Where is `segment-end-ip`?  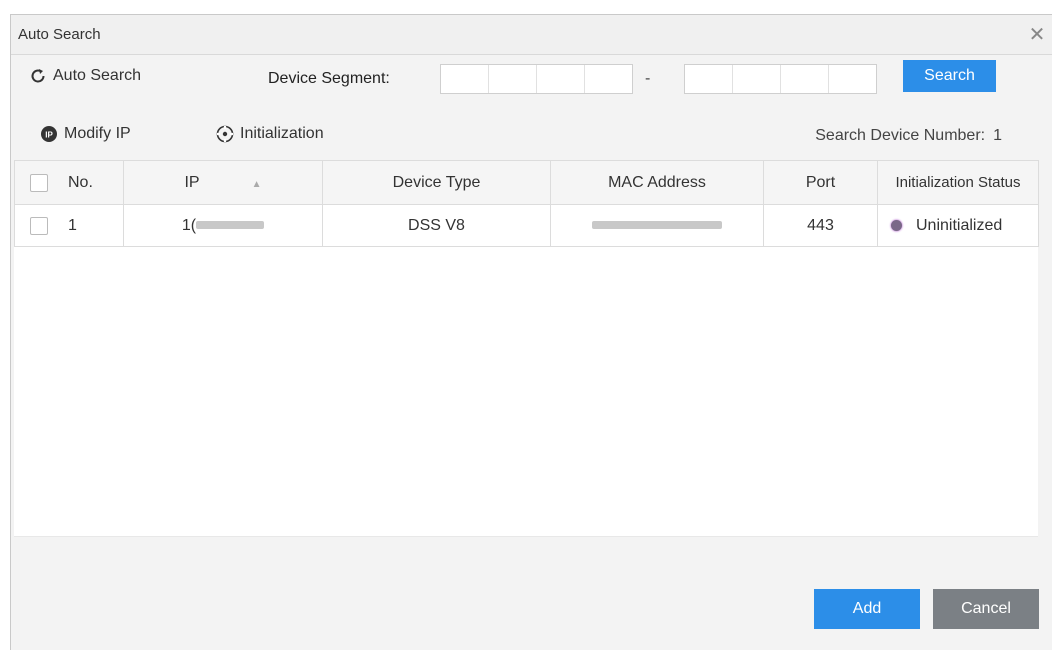 segment-end-ip is located at coordinates (780, 79).